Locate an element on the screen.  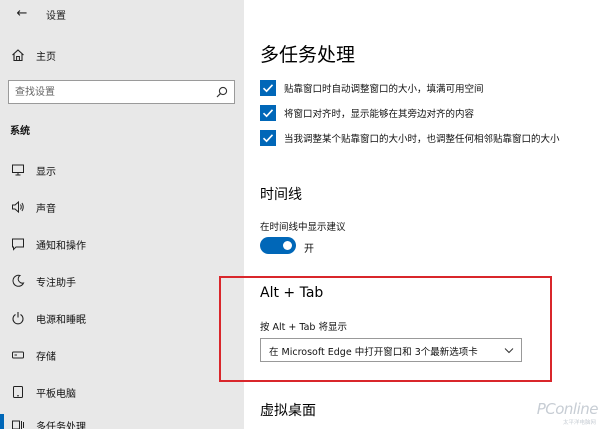
sidebar-item-label: 平板电脑 is located at coordinates (56, 394).